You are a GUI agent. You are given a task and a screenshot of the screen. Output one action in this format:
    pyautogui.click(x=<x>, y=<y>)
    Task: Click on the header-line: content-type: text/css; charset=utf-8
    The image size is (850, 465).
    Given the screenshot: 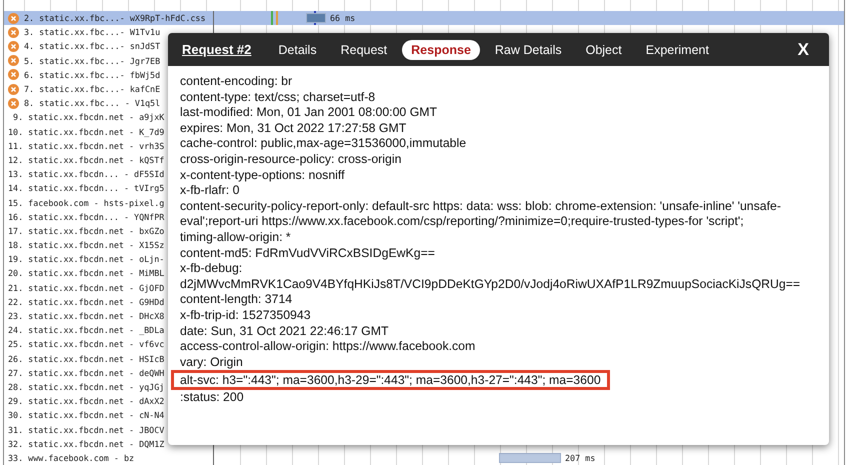 What is the action you would take?
    pyautogui.click(x=278, y=98)
    